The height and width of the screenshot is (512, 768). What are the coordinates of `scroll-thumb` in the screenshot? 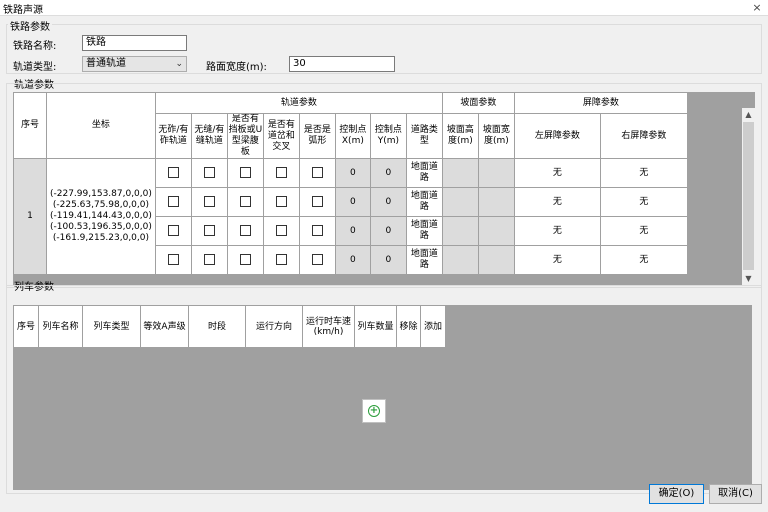 It's located at (748, 196).